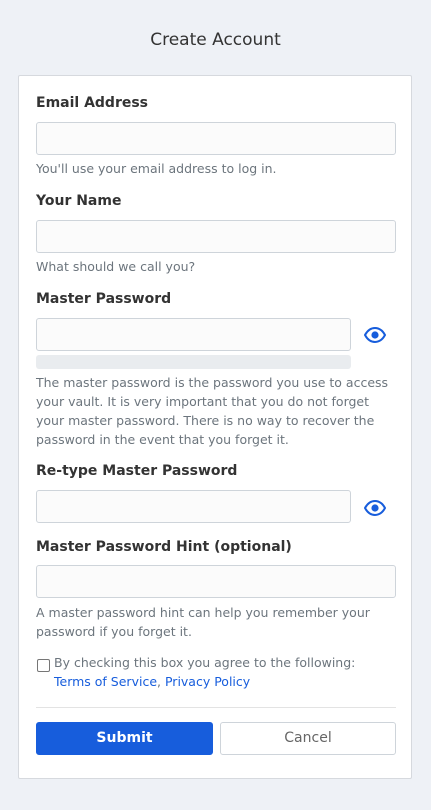 The image size is (431, 810). Describe the element at coordinates (308, 738) in the screenshot. I see `cancel-button: Cancel` at that location.